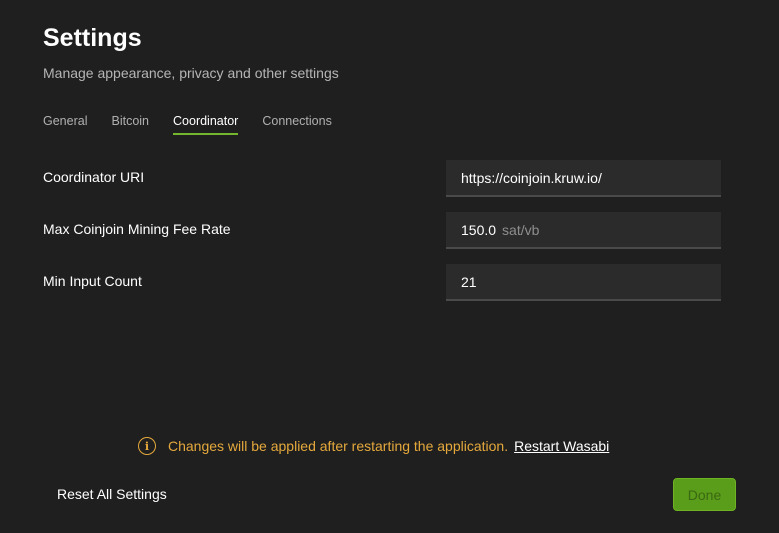  I want to click on tab-general: General, so click(65, 124).